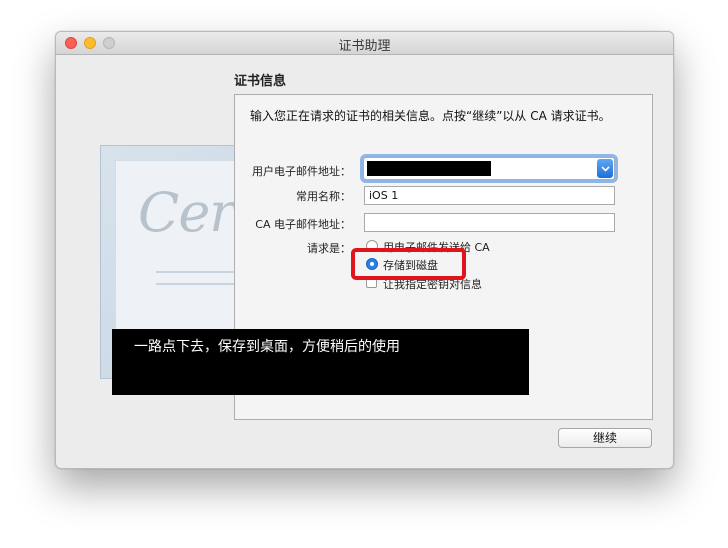 This screenshot has width=728, height=548. What do you see at coordinates (371, 282) in the screenshot?
I see `specify-key-pair-checkbox` at bounding box center [371, 282].